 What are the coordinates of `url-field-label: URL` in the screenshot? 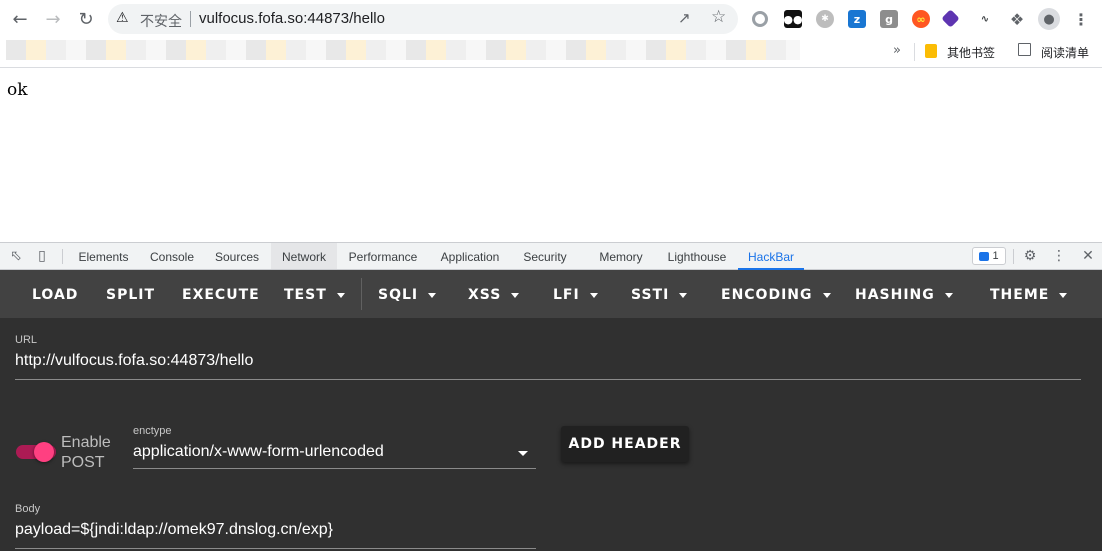 It's located at (26, 340).